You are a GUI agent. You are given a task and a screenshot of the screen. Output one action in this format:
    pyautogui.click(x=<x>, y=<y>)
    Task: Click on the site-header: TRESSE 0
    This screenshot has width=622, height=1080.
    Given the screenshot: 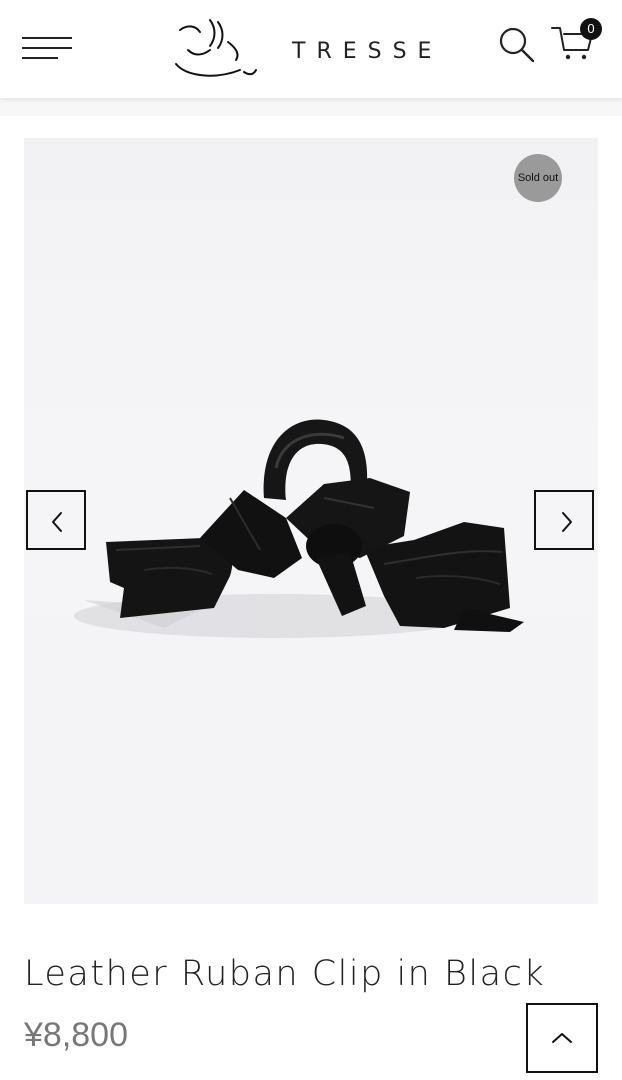 What is the action you would take?
    pyautogui.click(x=311, y=49)
    